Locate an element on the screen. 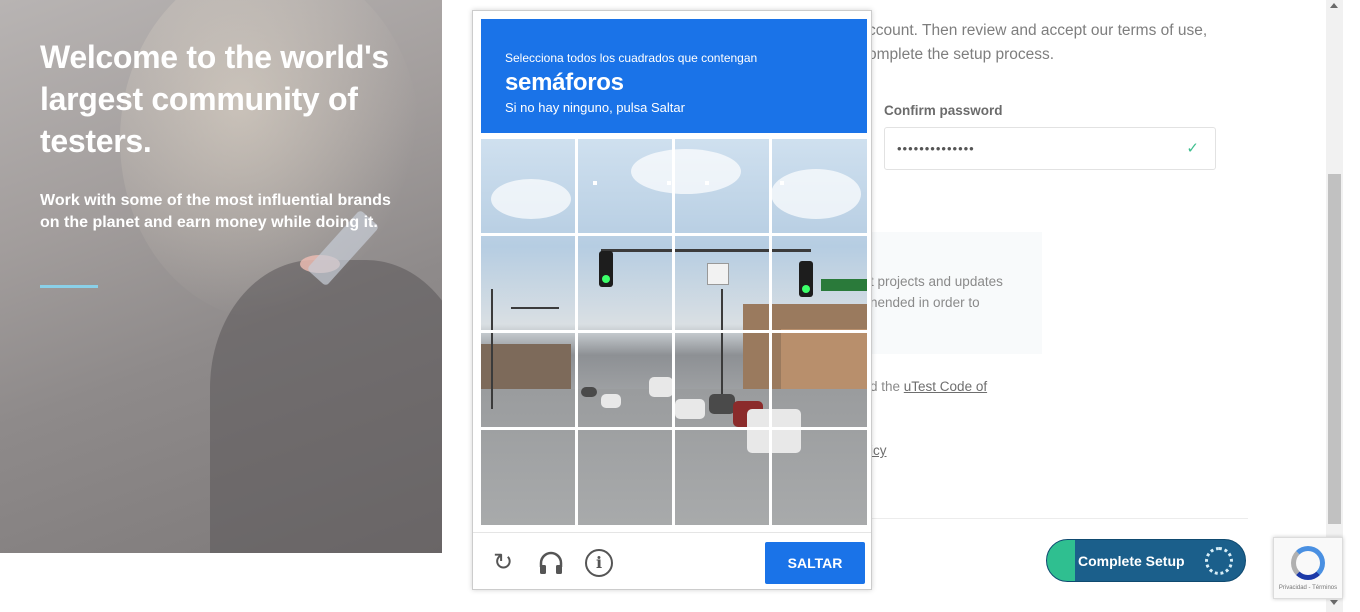 The height and width of the screenshot is (612, 1360). code-of-conduct-link: uTest Code of is located at coordinates (945, 386).